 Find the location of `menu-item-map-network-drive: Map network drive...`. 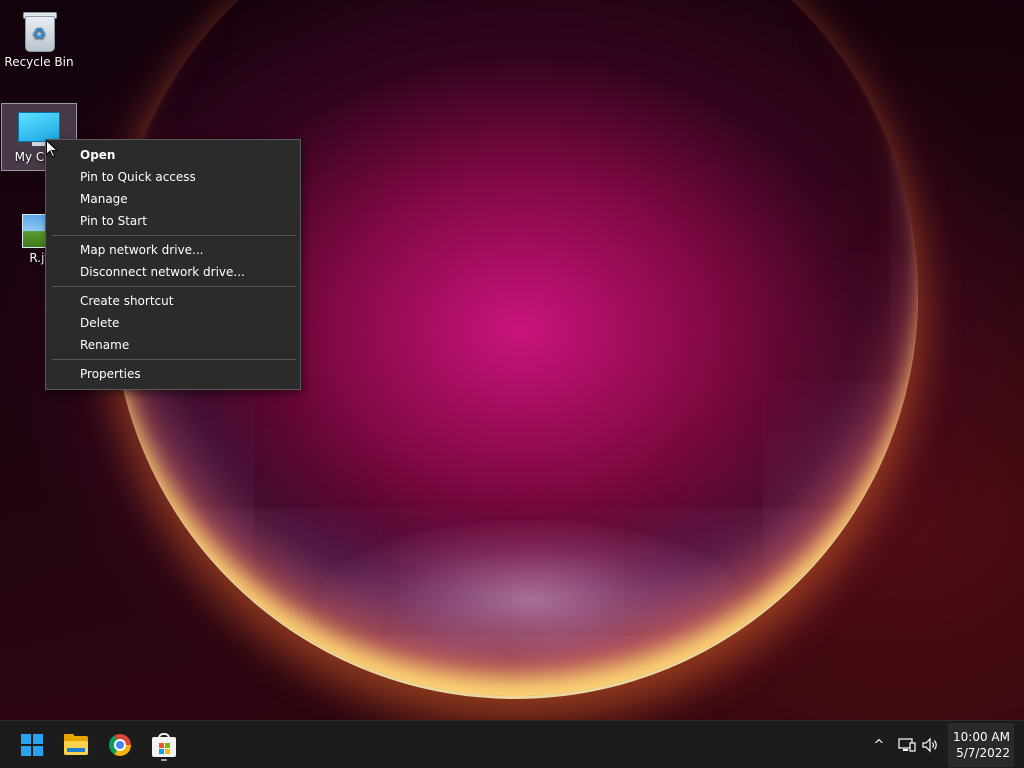

menu-item-map-network-drive: Map network drive... is located at coordinates (173, 250).